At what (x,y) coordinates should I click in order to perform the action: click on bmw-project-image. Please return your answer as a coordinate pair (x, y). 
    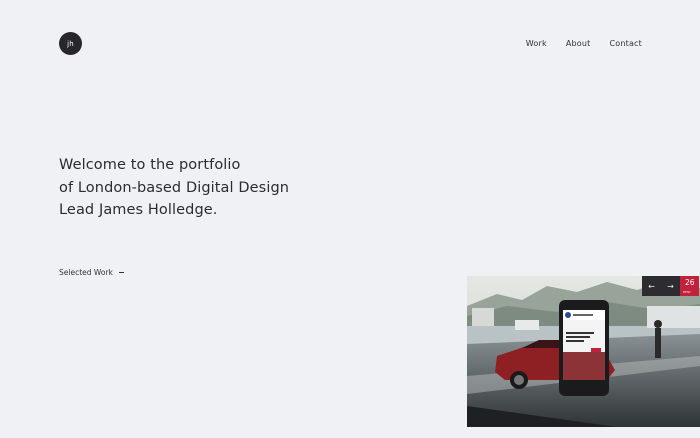
    Looking at the image, I should click on (583, 351).